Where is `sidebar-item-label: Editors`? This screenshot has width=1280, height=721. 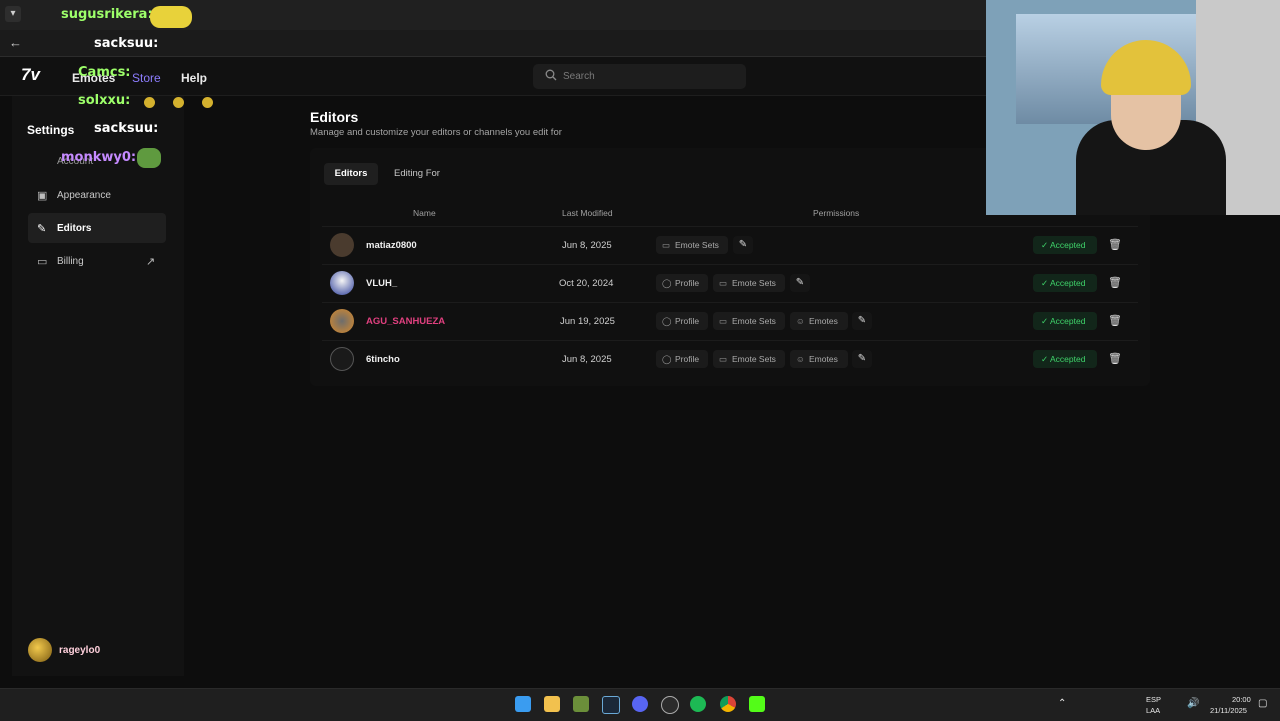 sidebar-item-label: Editors is located at coordinates (74, 228).